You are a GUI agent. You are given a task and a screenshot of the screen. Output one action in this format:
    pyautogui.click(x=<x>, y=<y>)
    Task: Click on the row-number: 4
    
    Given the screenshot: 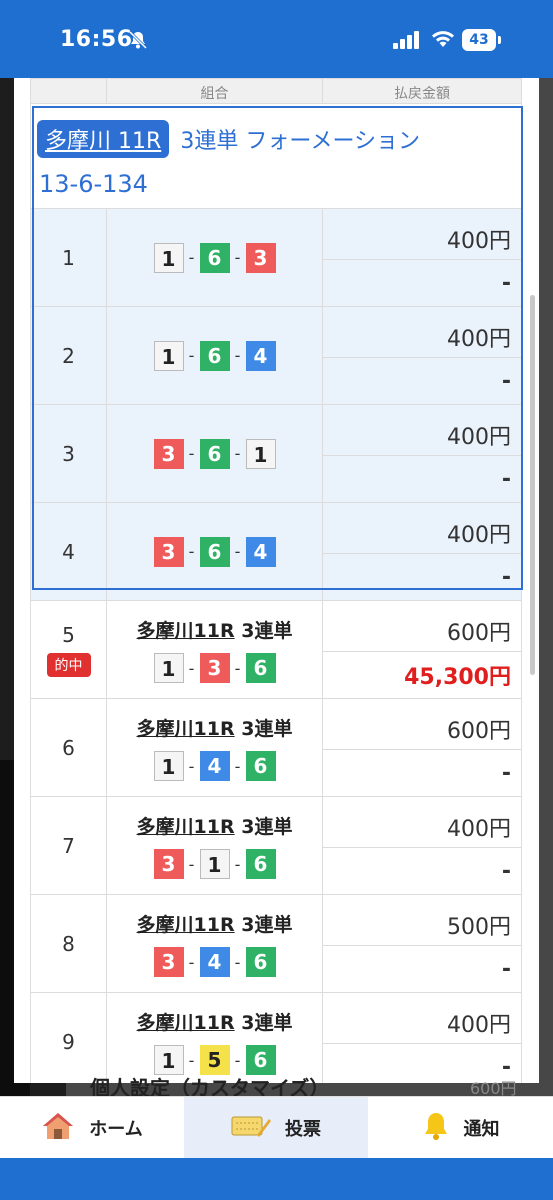 What is the action you would take?
    pyautogui.click(x=68, y=551)
    